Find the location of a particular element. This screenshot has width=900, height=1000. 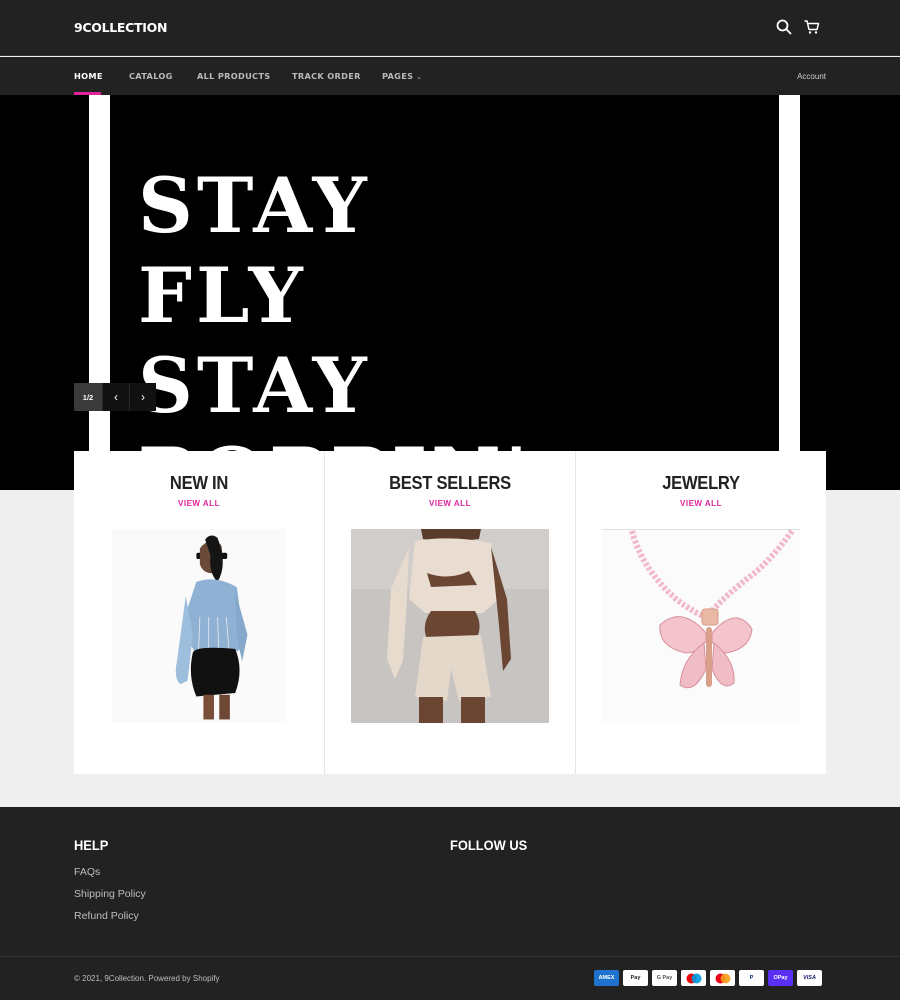

footer-help-heading: HELP is located at coordinates (91, 845).